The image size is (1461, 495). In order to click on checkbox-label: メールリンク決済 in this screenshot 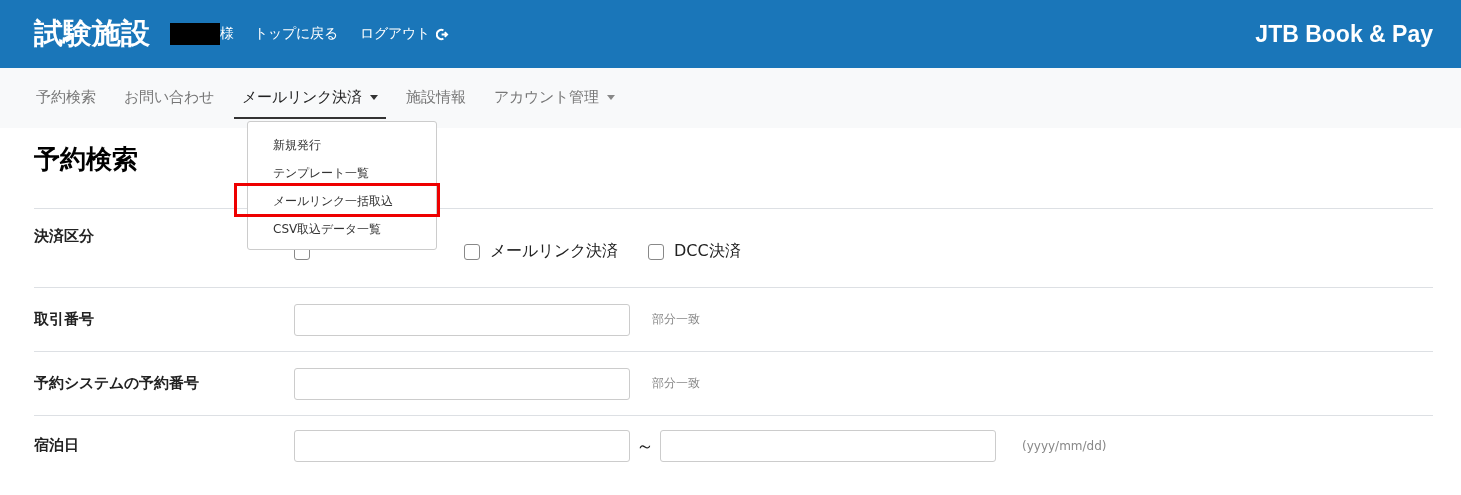, I will do `click(554, 251)`.